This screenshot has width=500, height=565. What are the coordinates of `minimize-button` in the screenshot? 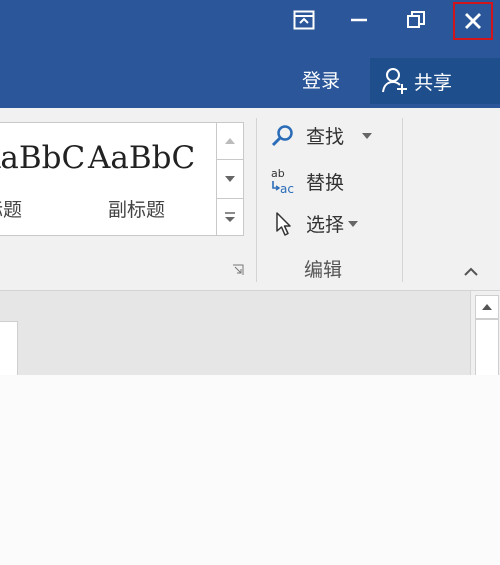 It's located at (359, 20).